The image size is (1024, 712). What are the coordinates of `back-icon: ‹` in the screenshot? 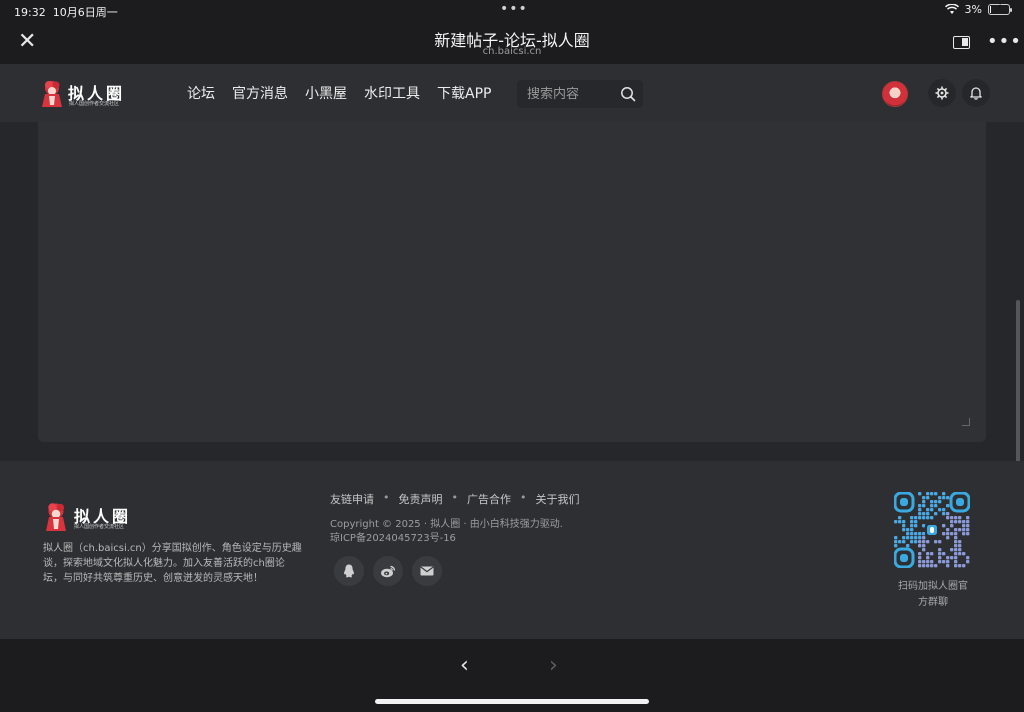 It's located at (464, 665).